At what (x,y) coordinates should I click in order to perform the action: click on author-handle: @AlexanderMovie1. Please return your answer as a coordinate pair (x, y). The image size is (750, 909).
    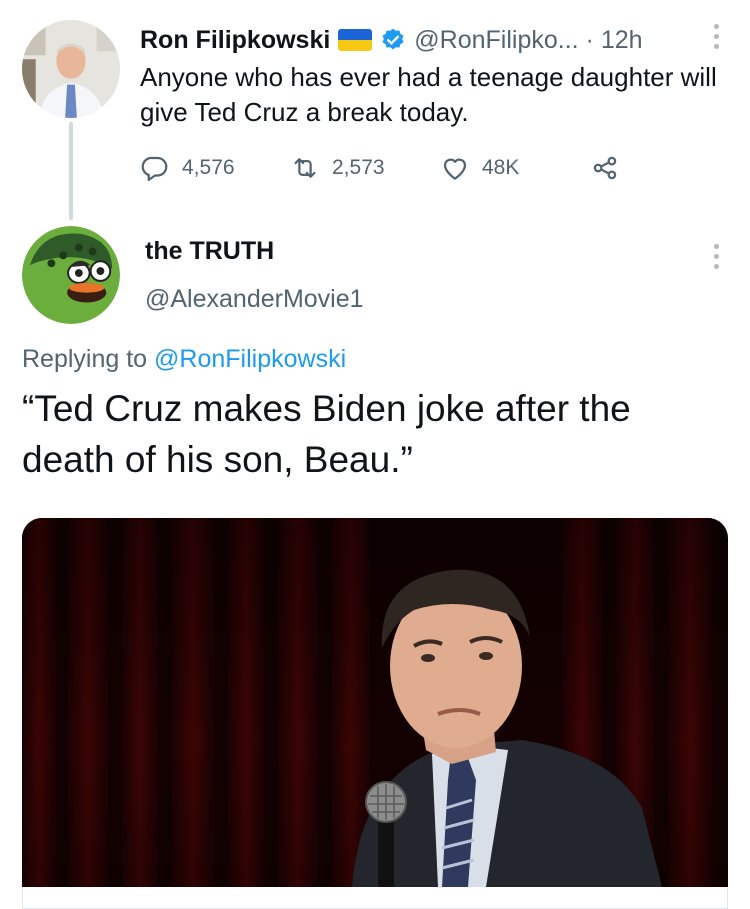
    Looking at the image, I should click on (254, 299).